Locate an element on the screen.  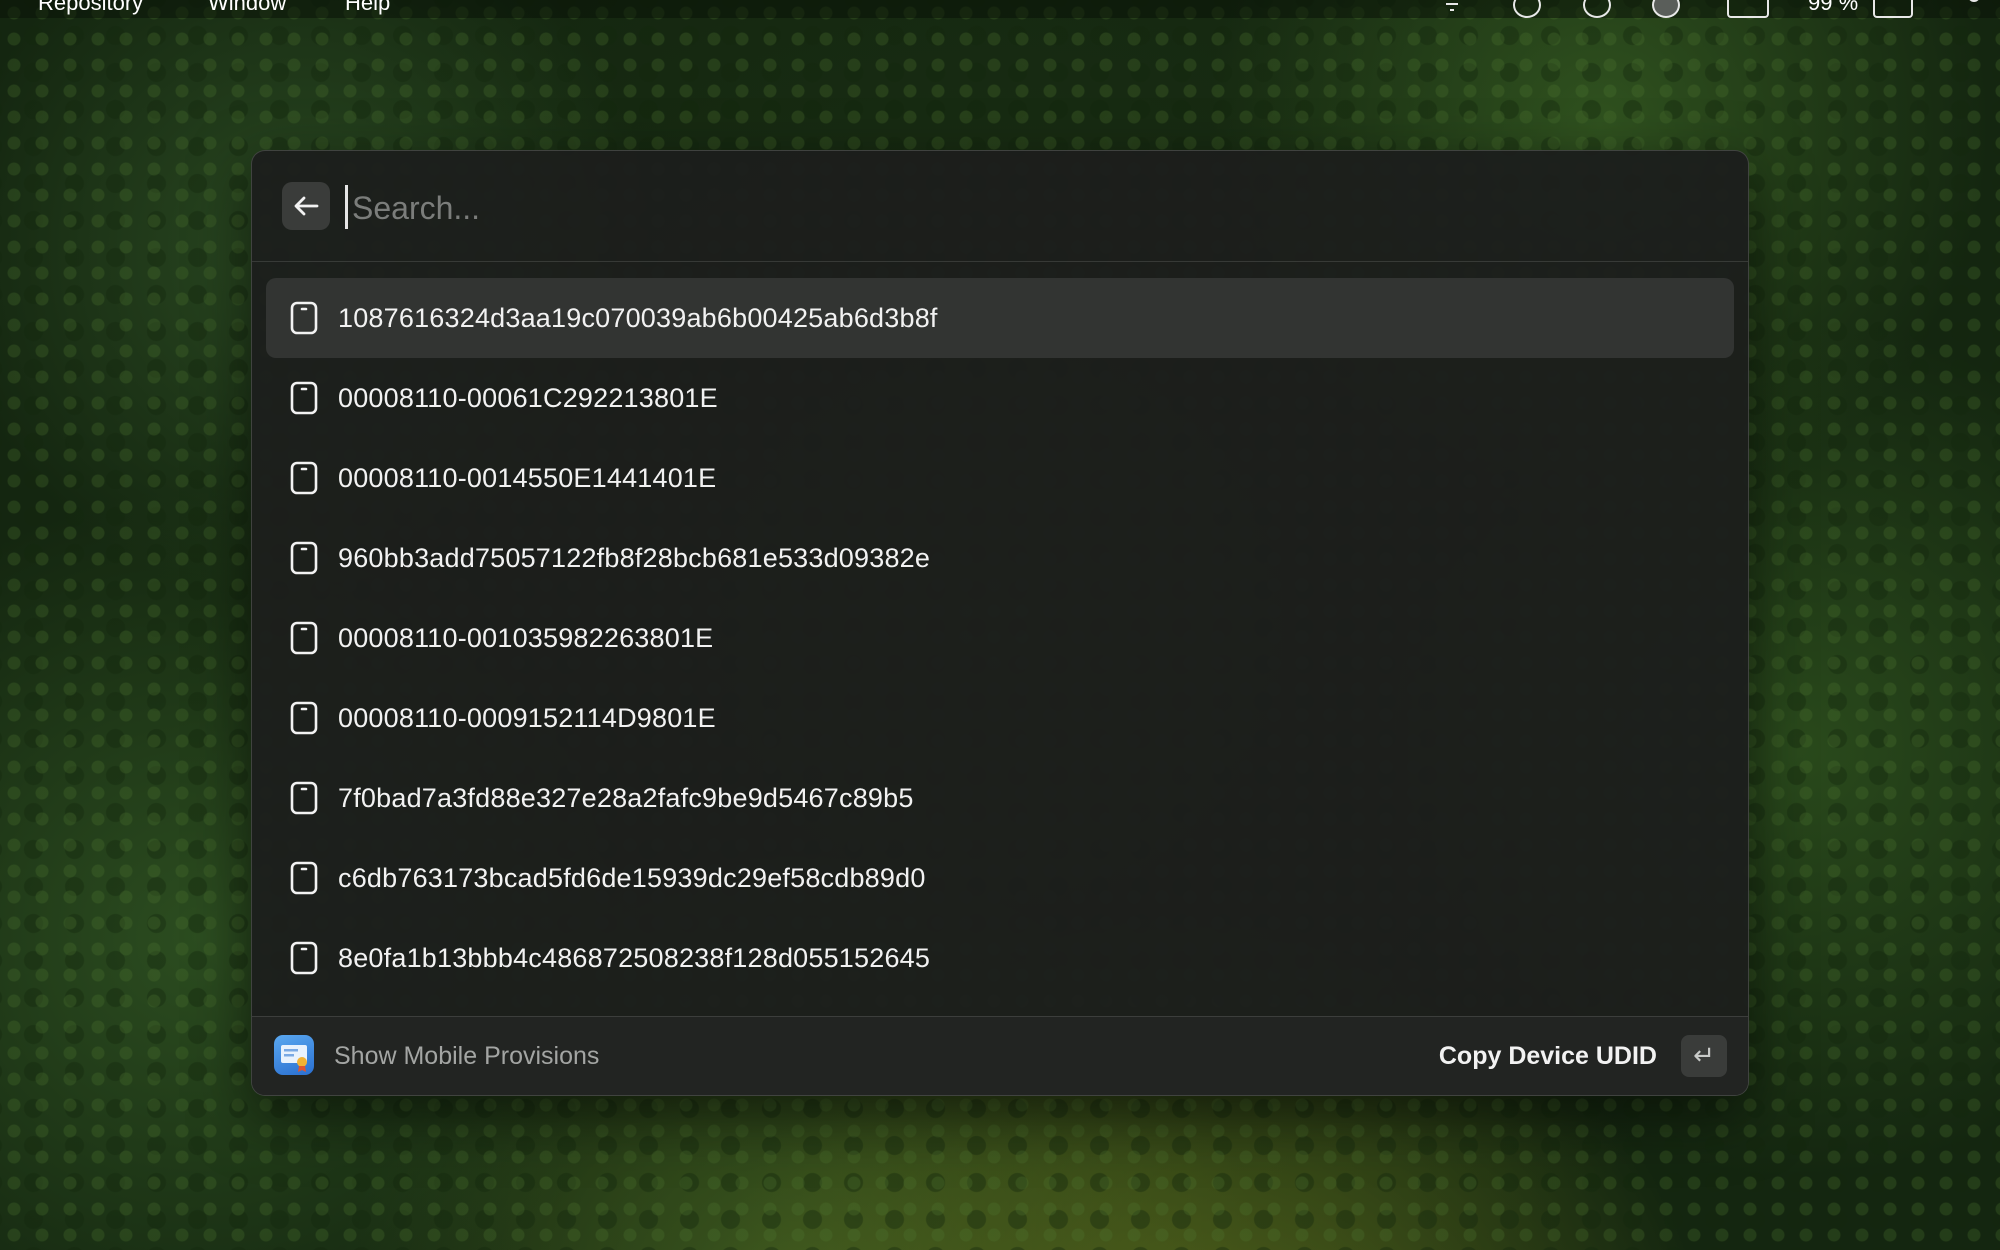
control-center-icon is located at coordinates (1974, 9).